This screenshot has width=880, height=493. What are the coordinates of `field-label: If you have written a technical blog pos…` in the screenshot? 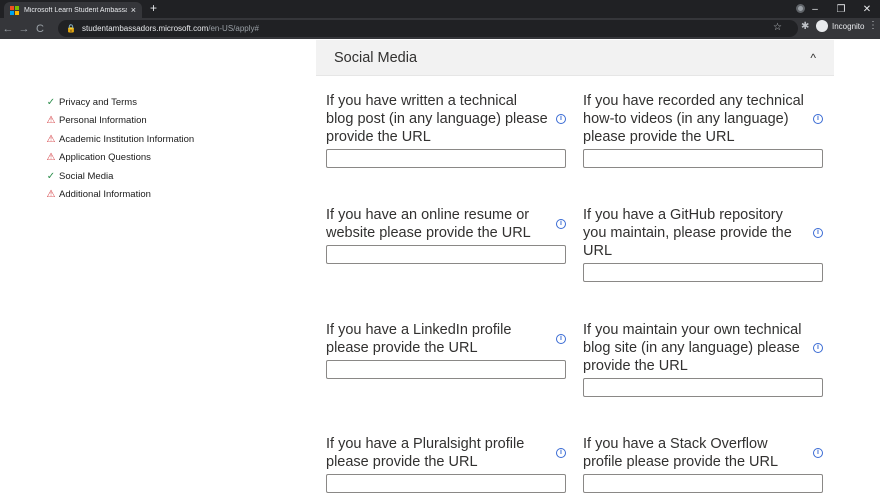 It's located at (437, 119).